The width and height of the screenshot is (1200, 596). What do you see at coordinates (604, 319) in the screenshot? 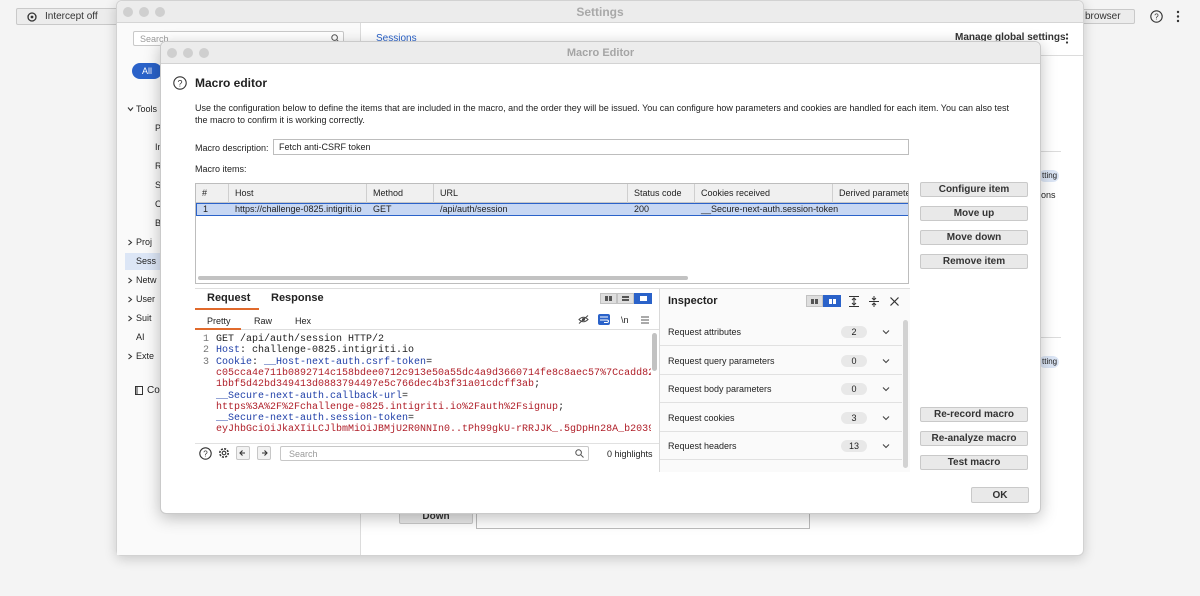
I see `word-wrap-icon` at bounding box center [604, 319].